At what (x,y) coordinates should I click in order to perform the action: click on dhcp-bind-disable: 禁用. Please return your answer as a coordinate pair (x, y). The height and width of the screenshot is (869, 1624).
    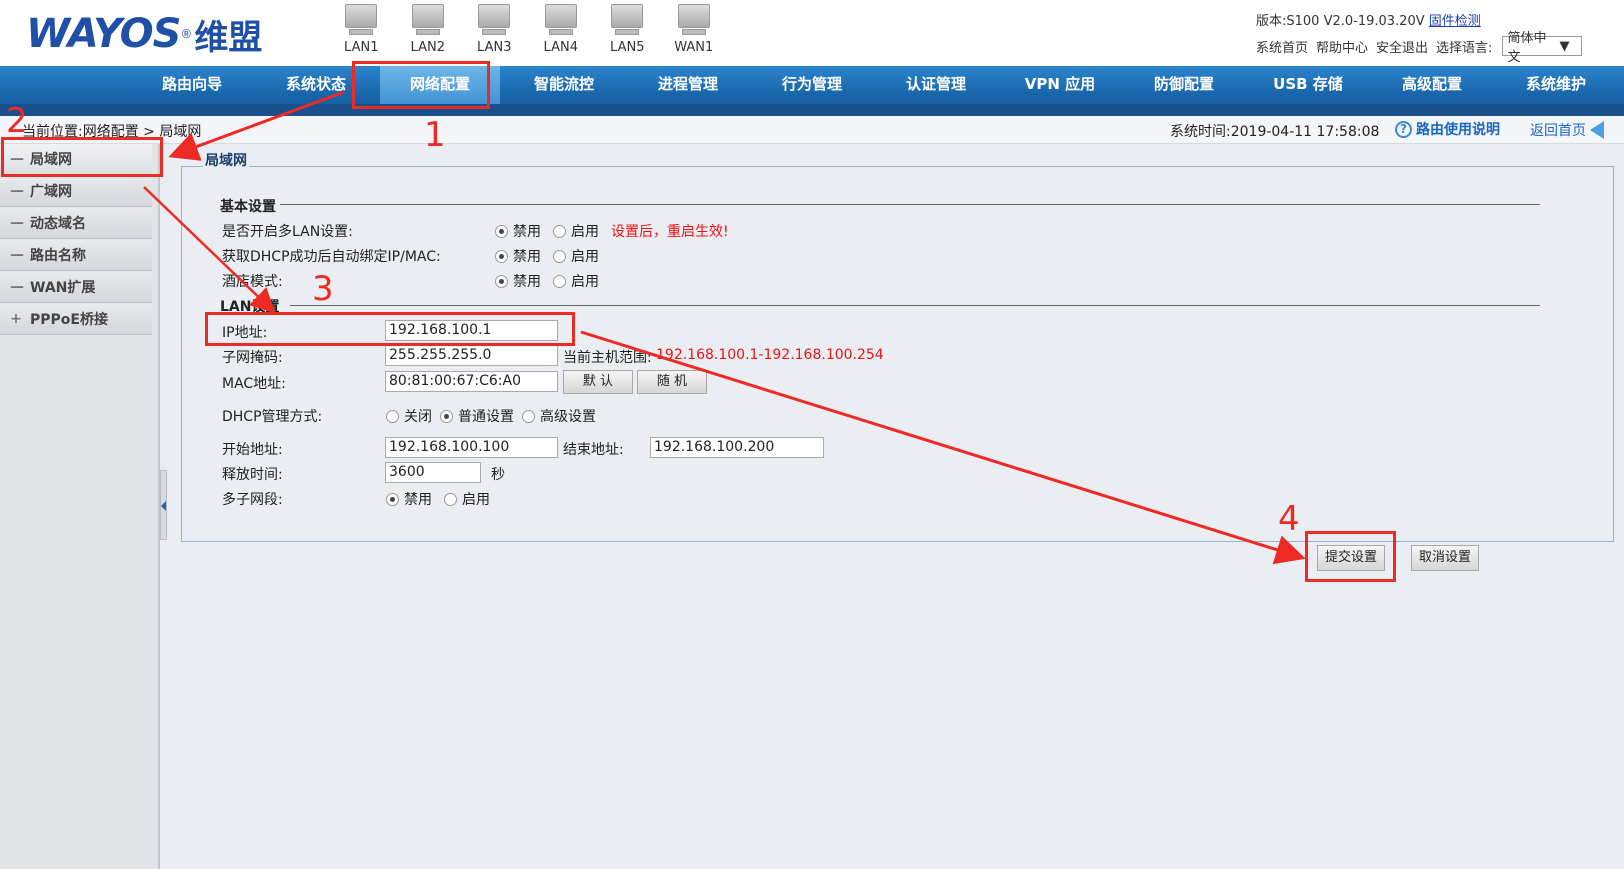
    Looking at the image, I should click on (518, 256).